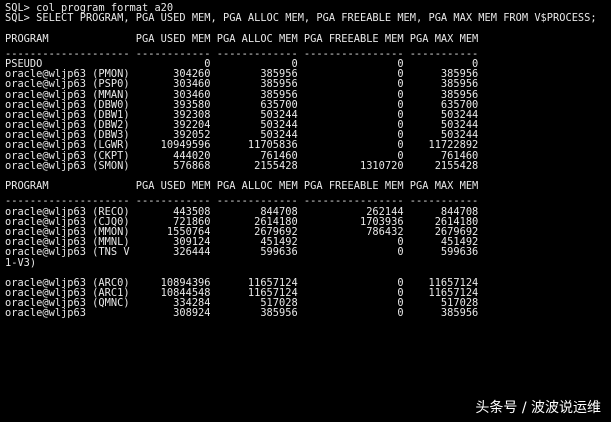 The height and width of the screenshot is (422, 611). What do you see at coordinates (21, 262) in the screenshot?
I see `result-row: 1-V3)` at bounding box center [21, 262].